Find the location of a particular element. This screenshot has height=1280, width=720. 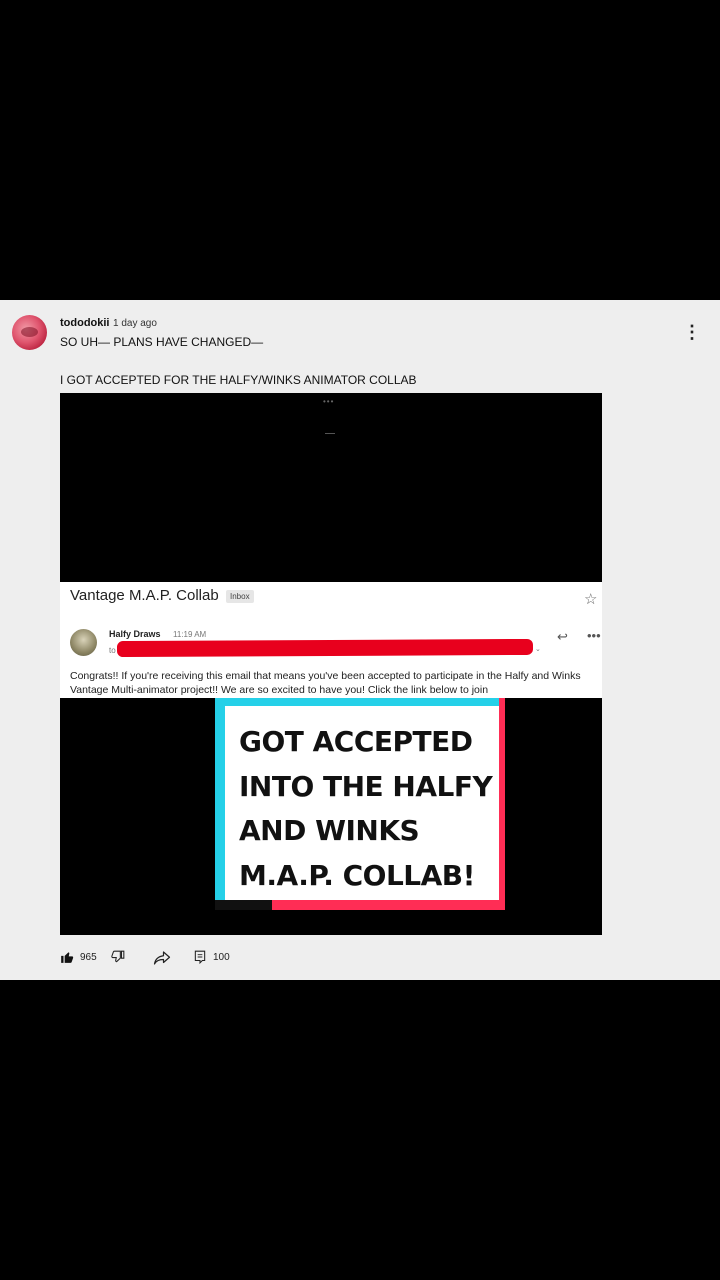

card-text-line: AND WINKS is located at coordinates (329, 830).